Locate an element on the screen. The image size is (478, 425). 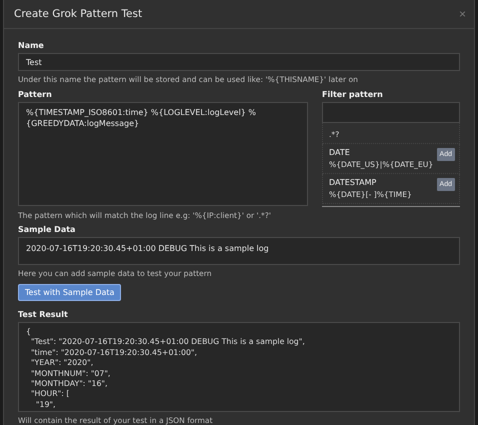
field-label: Name is located at coordinates (31, 45).